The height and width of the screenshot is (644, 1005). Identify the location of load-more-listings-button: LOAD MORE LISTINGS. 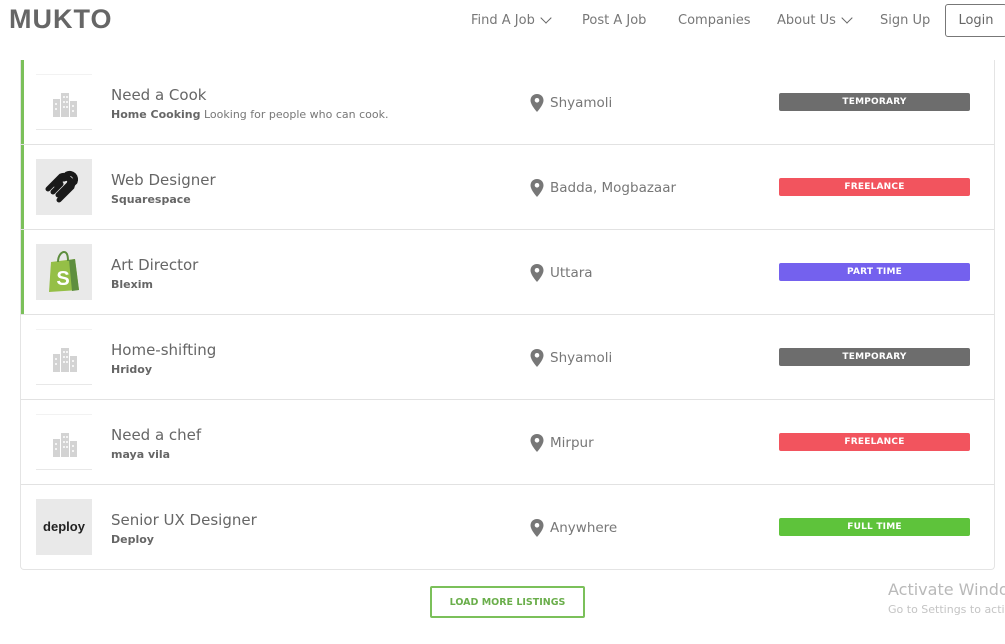
(507, 602).